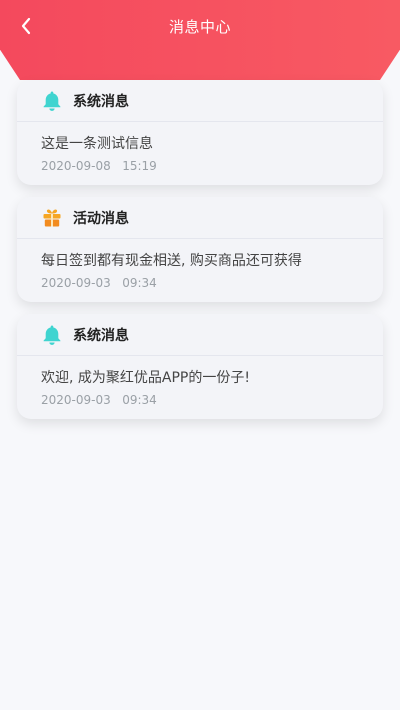  What do you see at coordinates (97, 144) in the screenshot?
I see `message-content: 这是一条测试信息` at bounding box center [97, 144].